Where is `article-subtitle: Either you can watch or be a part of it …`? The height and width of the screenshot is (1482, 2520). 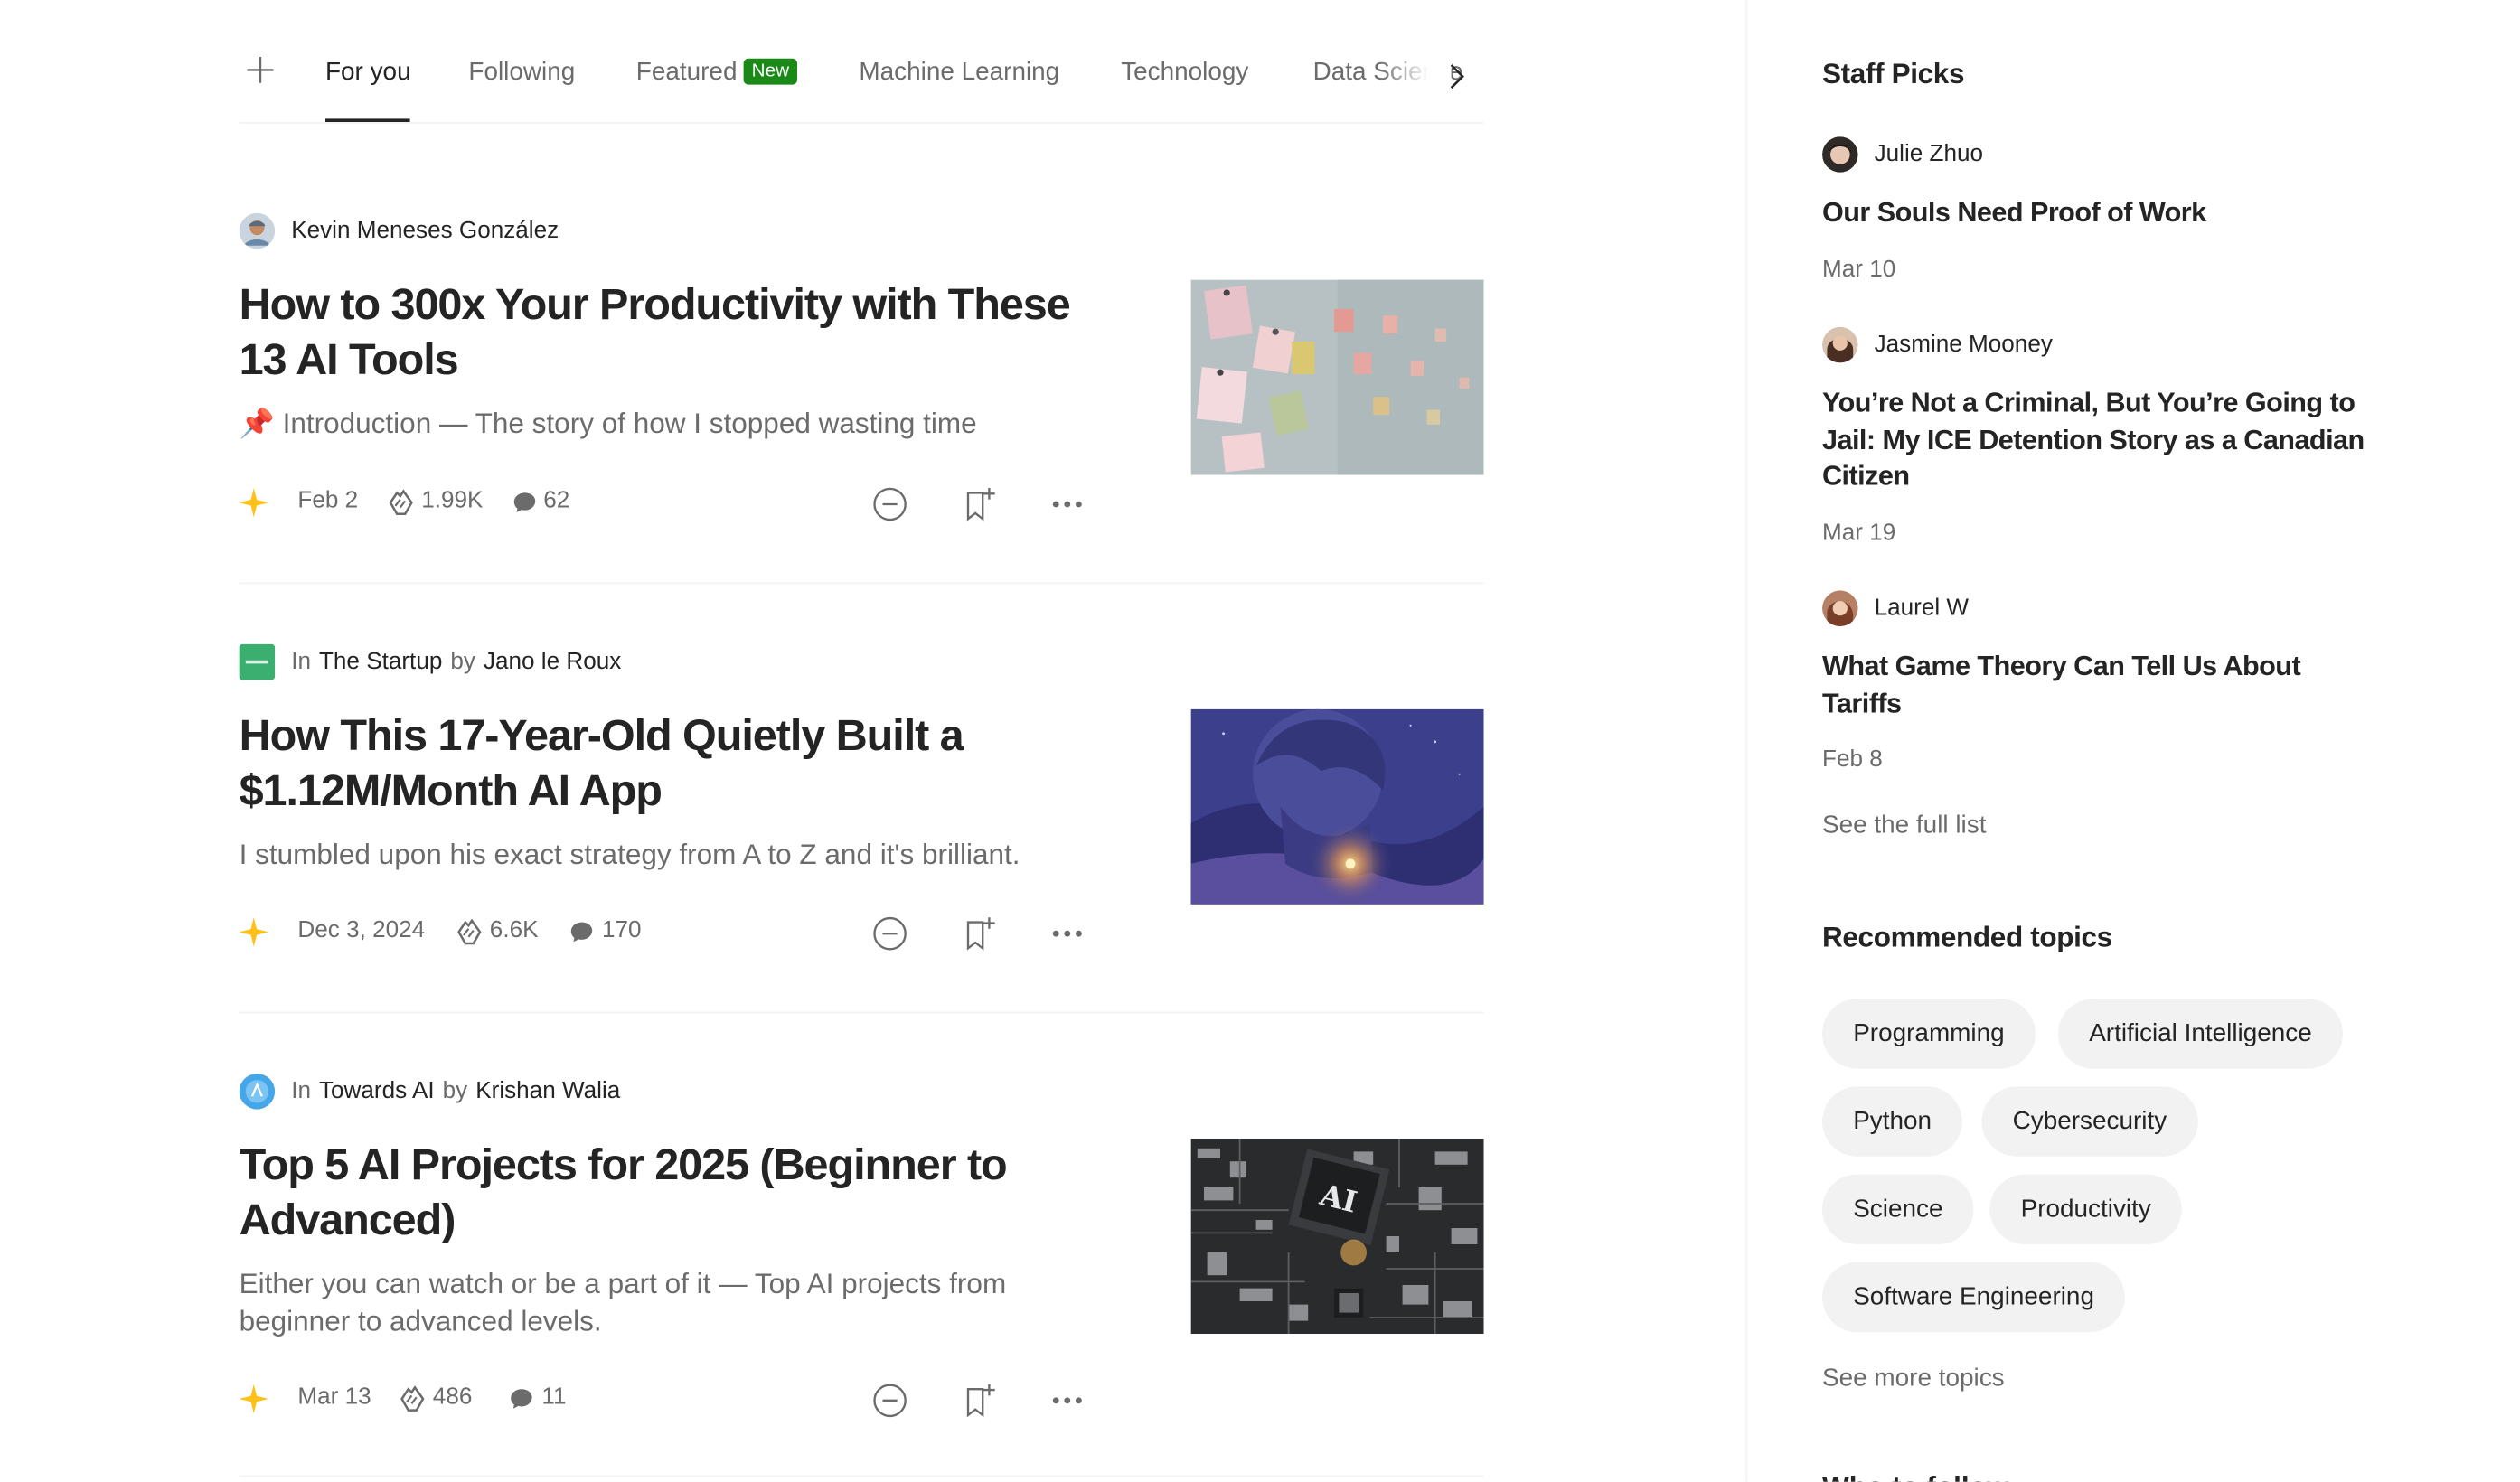
article-subtitle: Either you can watch or be a part of it … is located at coordinates (647, 1302).